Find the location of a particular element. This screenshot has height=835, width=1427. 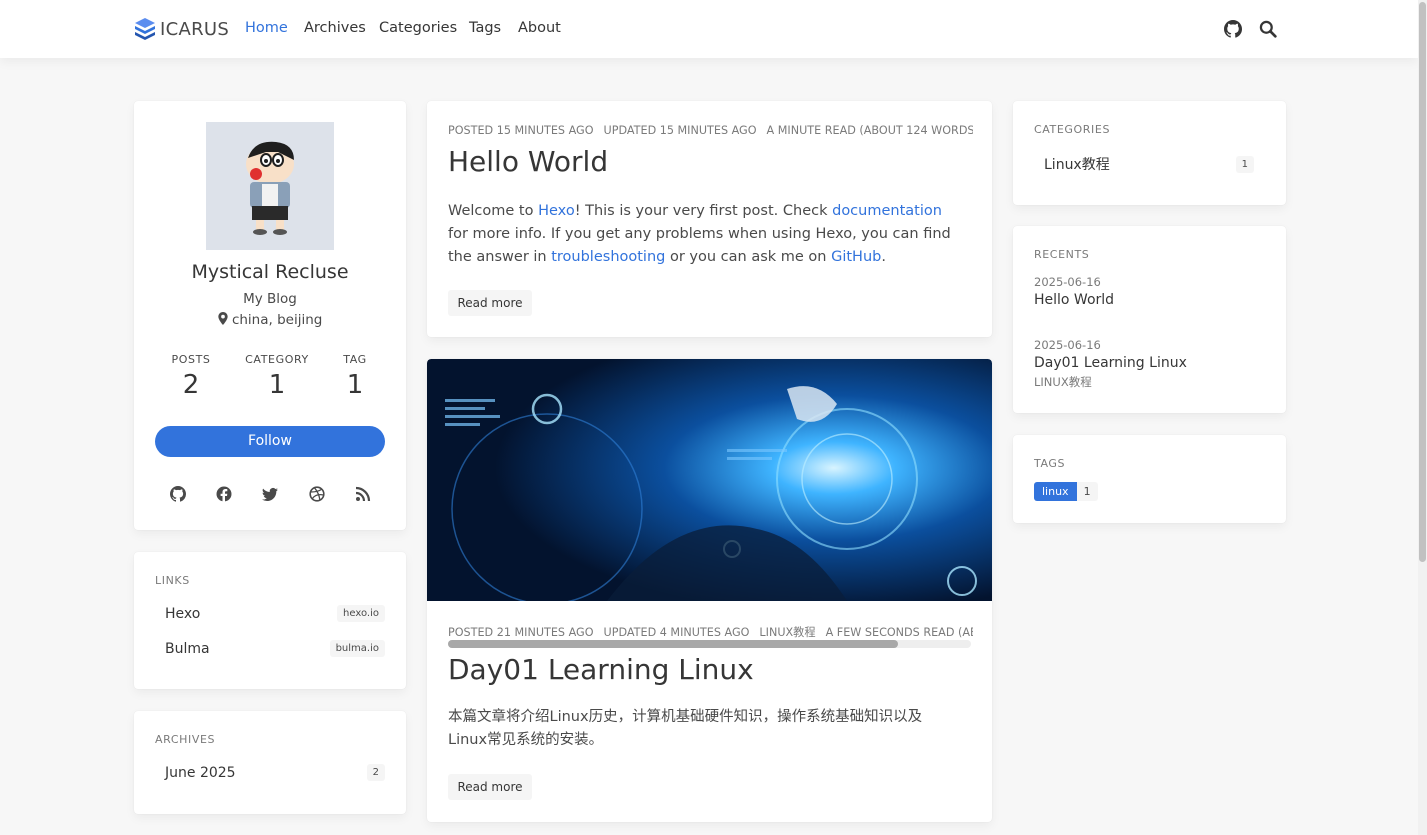

post-posted: Posted 15 minutes ago is located at coordinates (521, 130).